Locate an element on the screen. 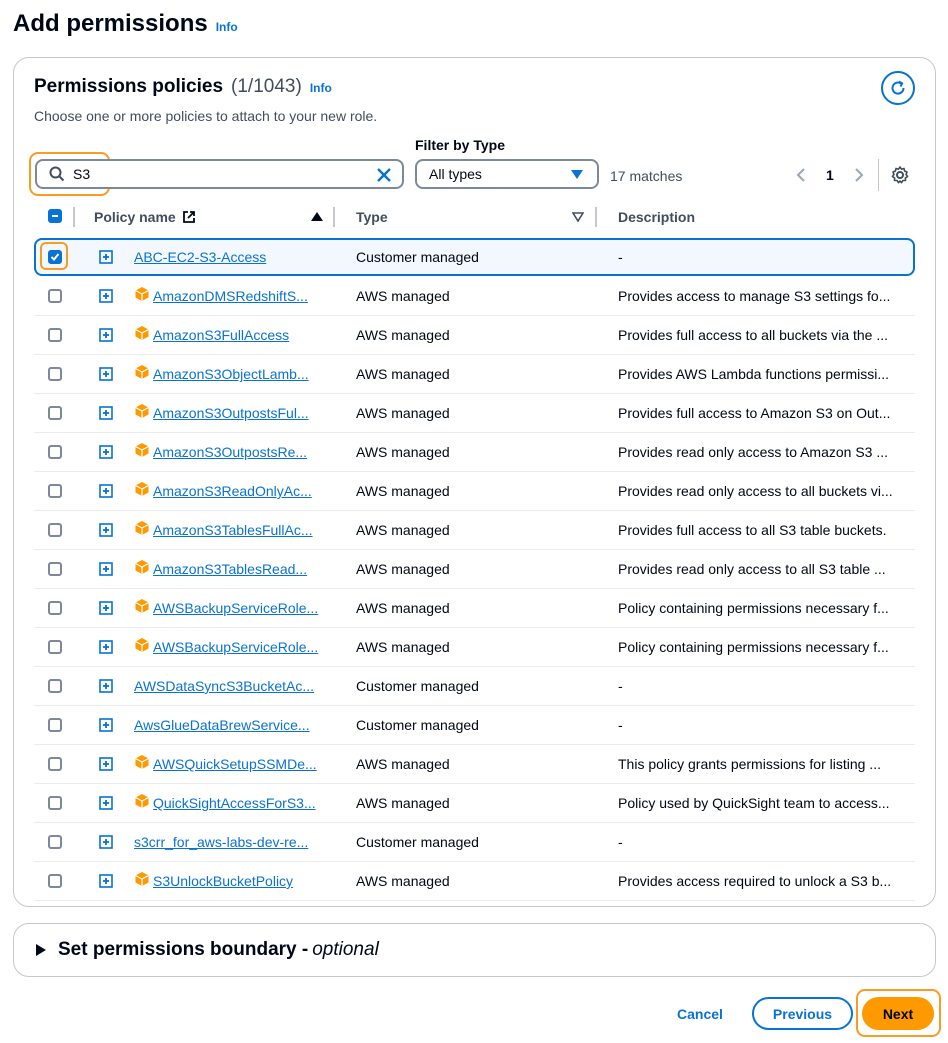  column-header-description: Description is located at coordinates (656, 217).